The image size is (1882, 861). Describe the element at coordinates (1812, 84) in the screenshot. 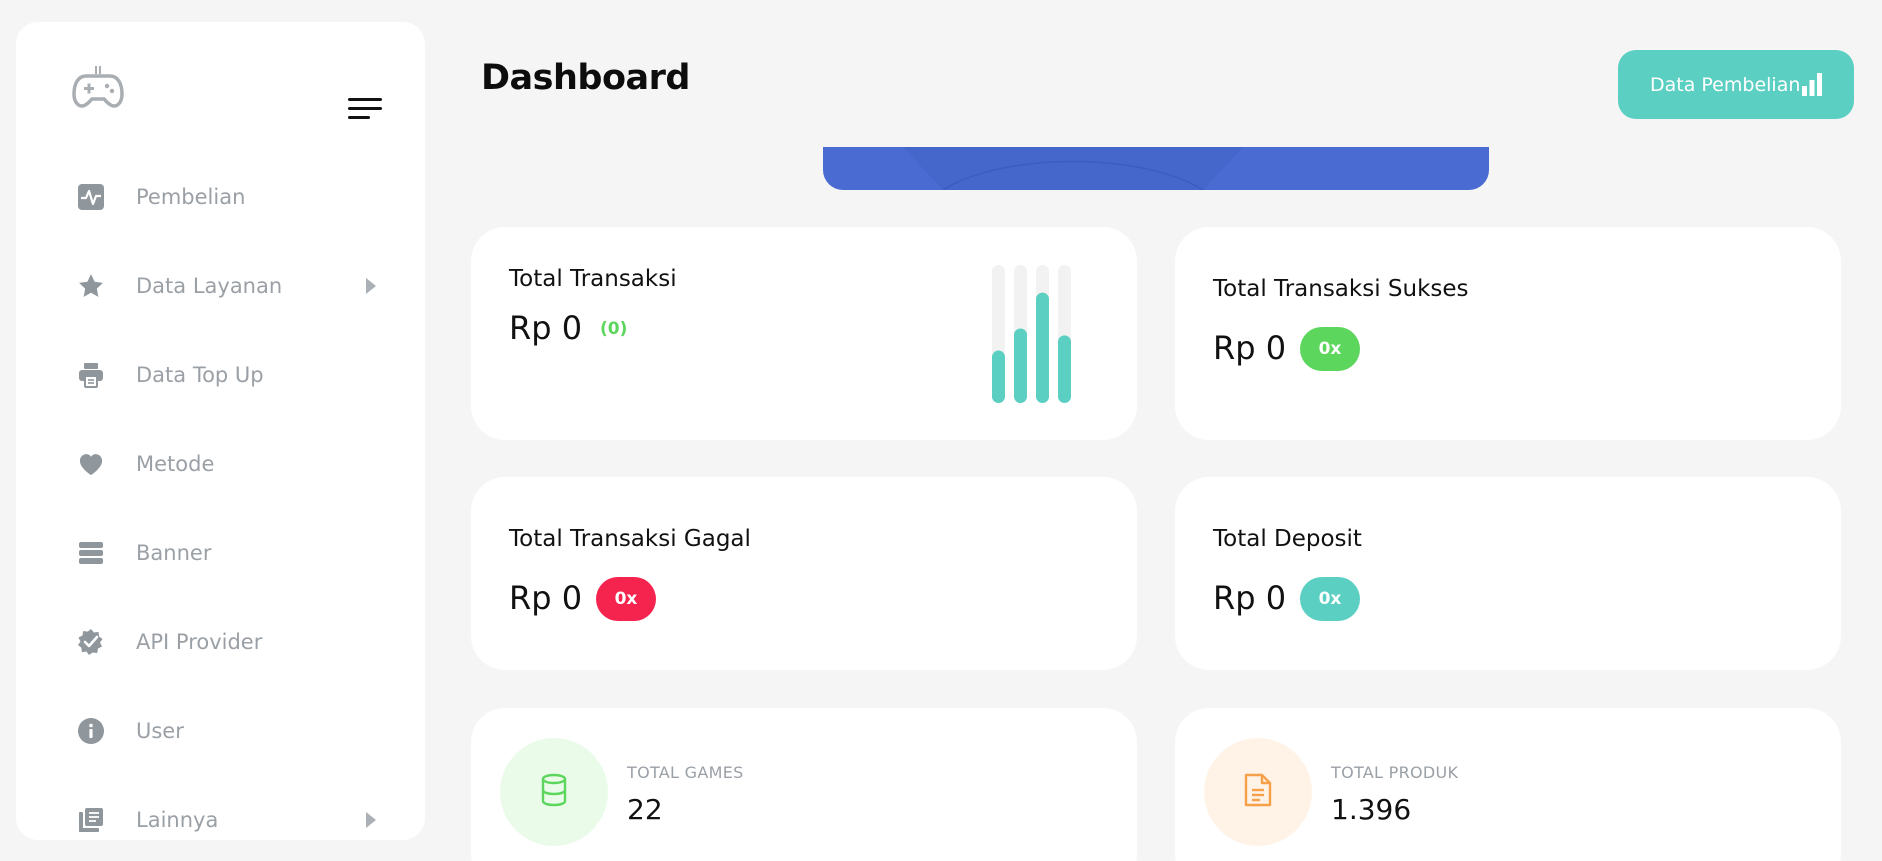

I see `bar-chart-icon` at that location.